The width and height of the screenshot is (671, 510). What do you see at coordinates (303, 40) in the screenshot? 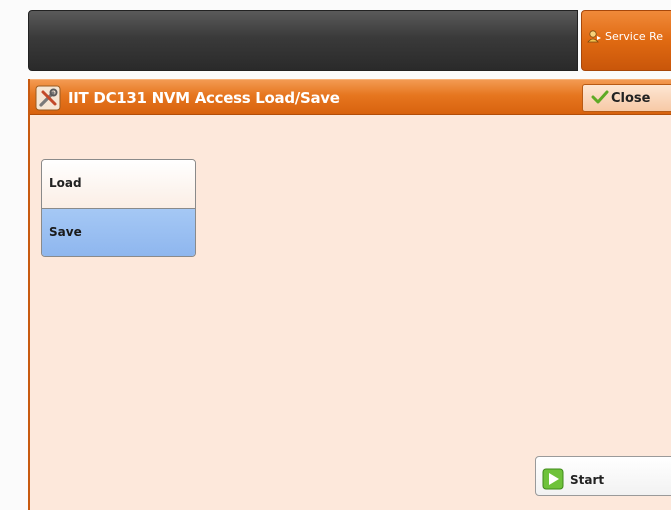
I see `message-area` at bounding box center [303, 40].